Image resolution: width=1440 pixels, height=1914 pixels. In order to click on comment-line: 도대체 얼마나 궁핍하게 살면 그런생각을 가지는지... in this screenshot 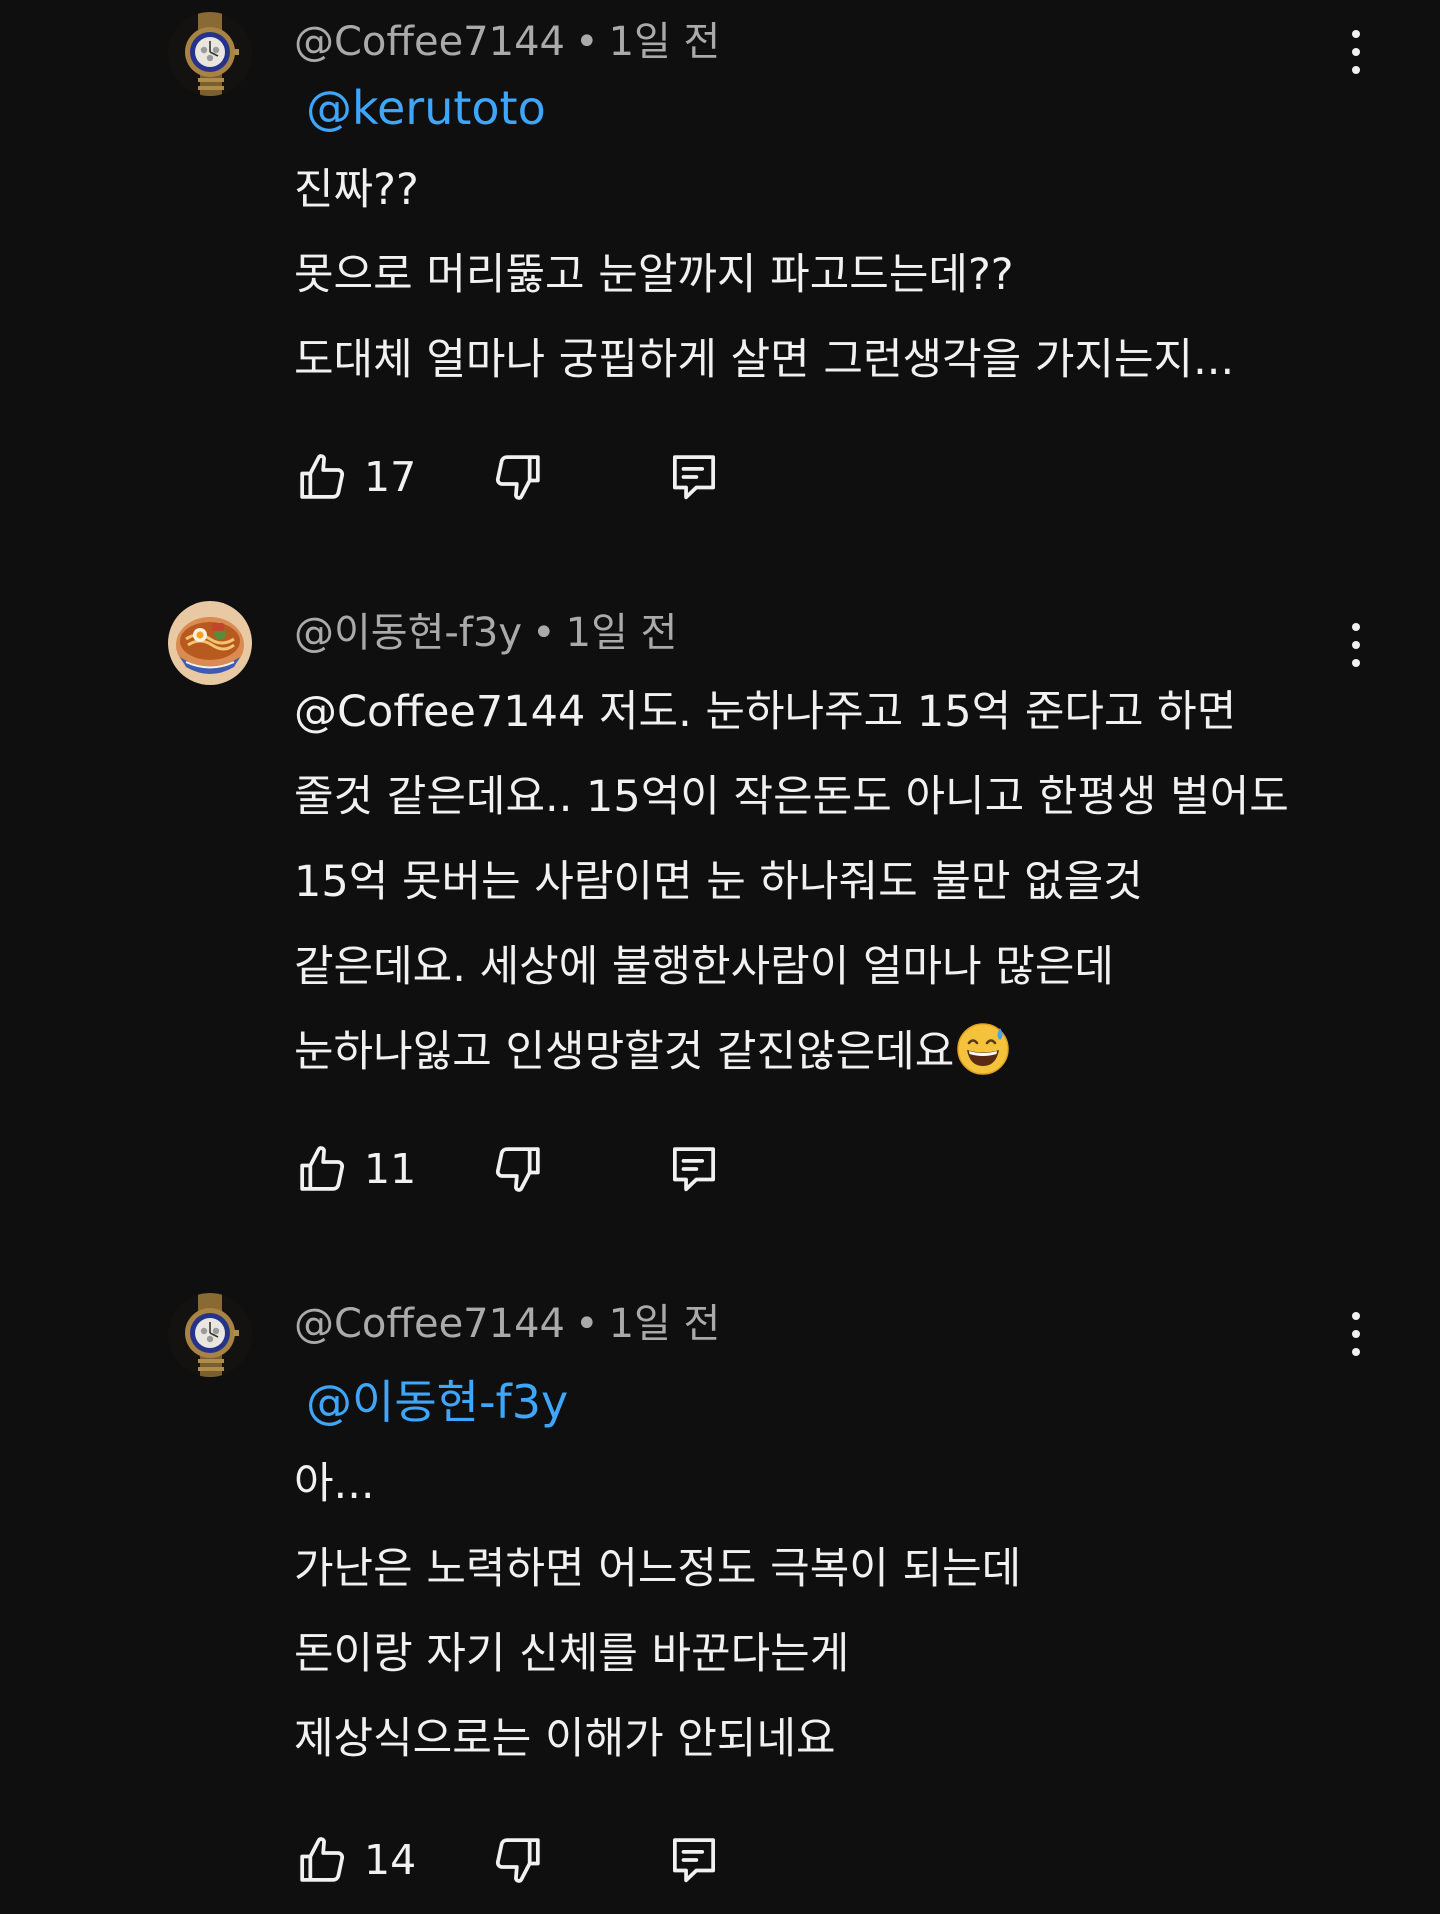, I will do `click(764, 360)`.